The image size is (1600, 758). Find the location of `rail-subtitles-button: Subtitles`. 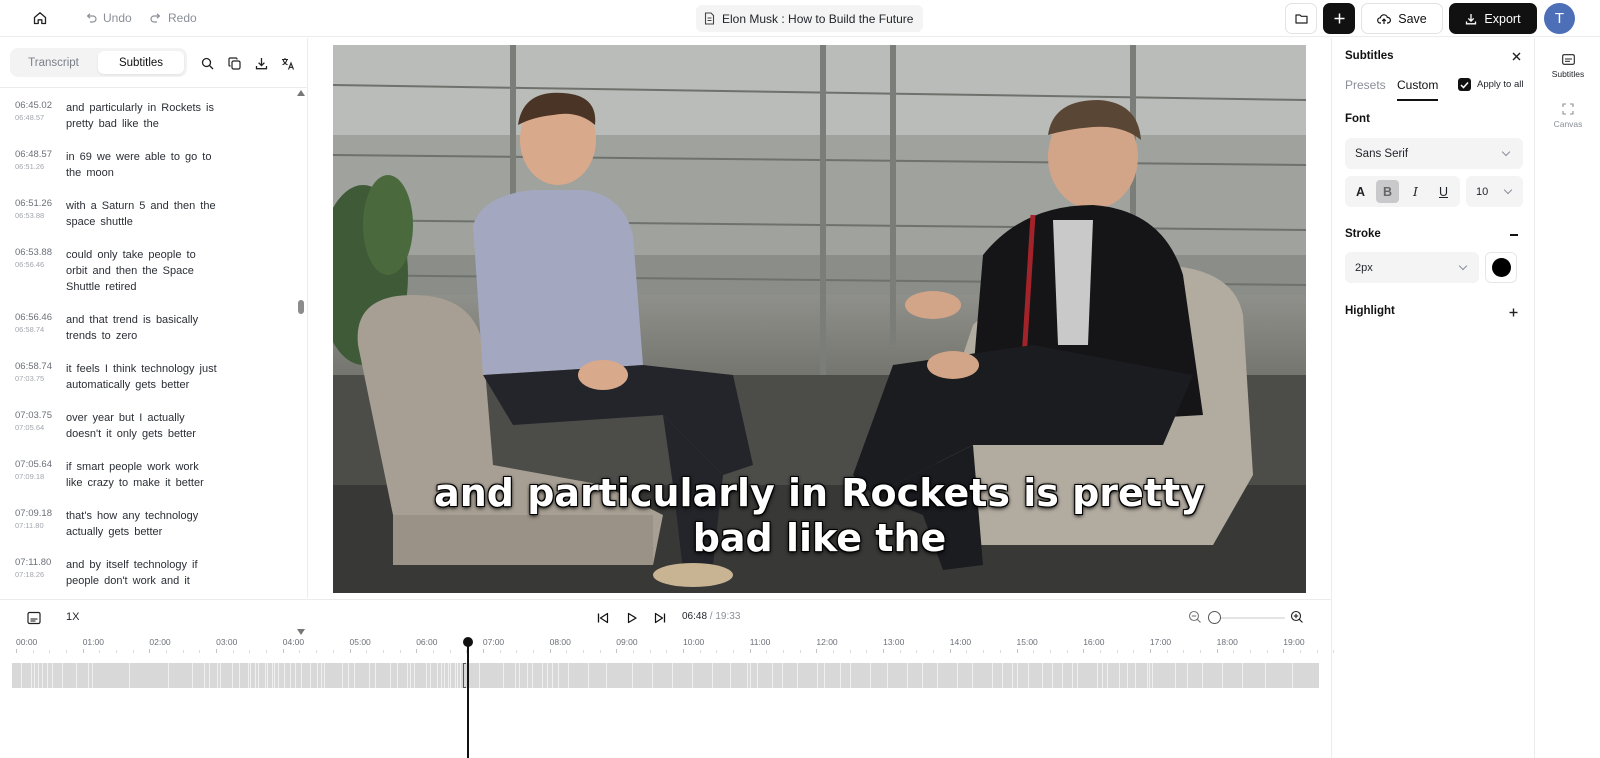

rail-subtitles-button: Subtitles is located at coordinates (1568, 66).